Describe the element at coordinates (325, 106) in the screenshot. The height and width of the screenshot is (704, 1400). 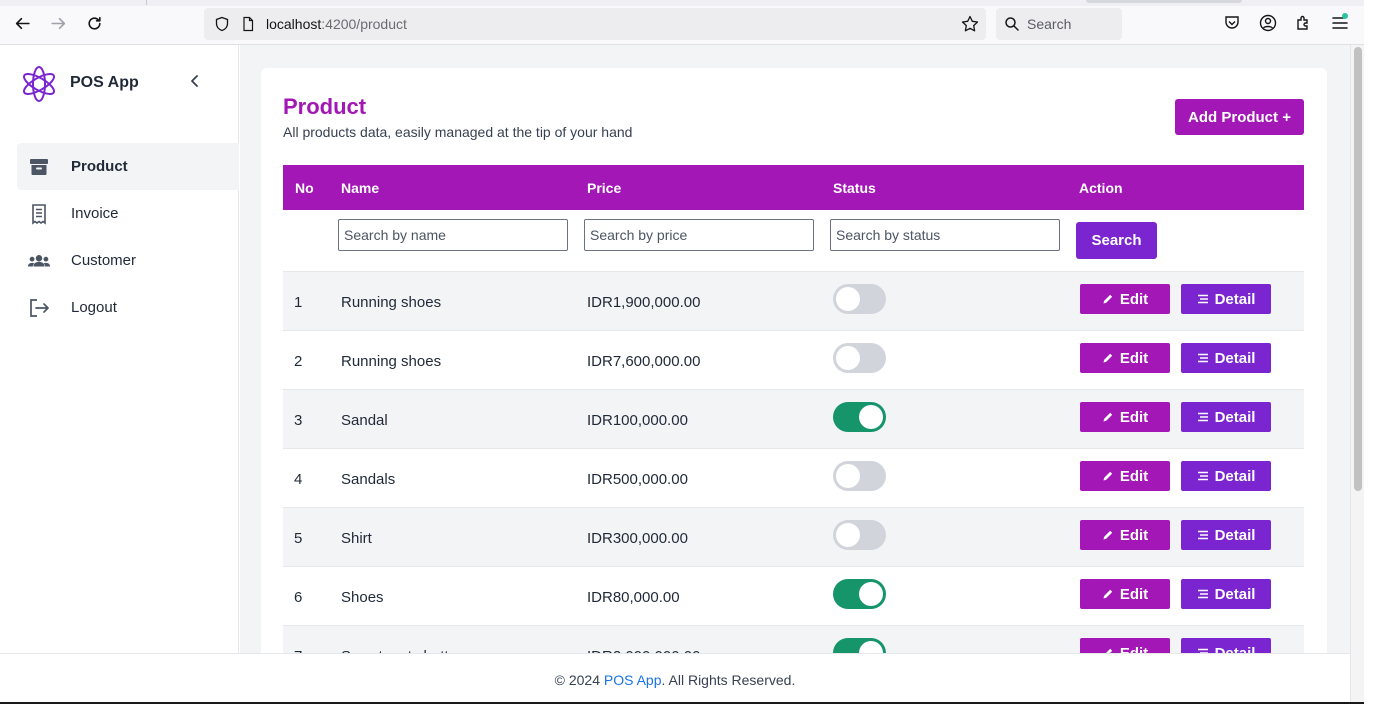
I see `page-title: Product` at that location.